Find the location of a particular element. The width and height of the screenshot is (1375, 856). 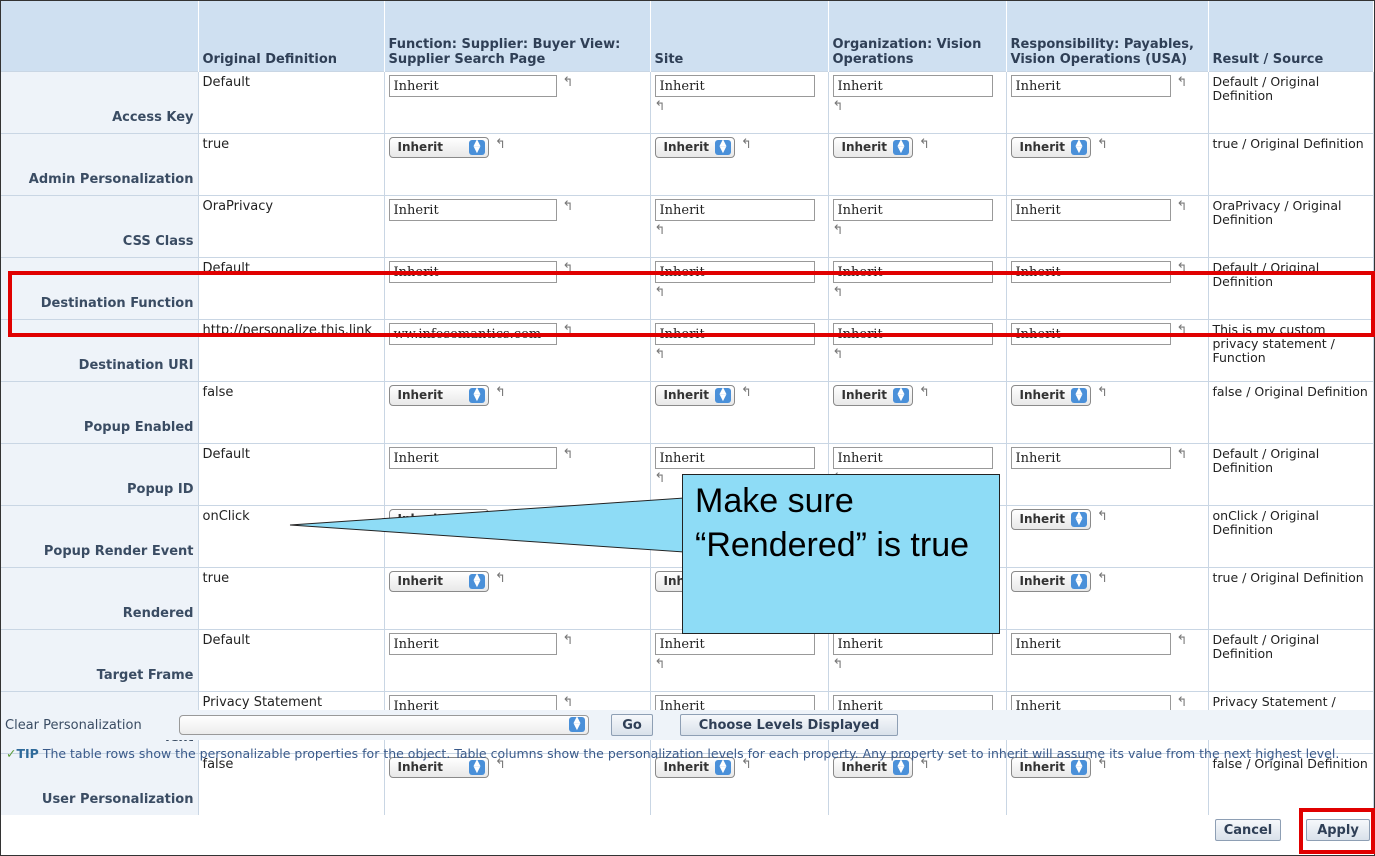

callout-note: Make sure “Rendered” is true is located at coordinates (841, 554).